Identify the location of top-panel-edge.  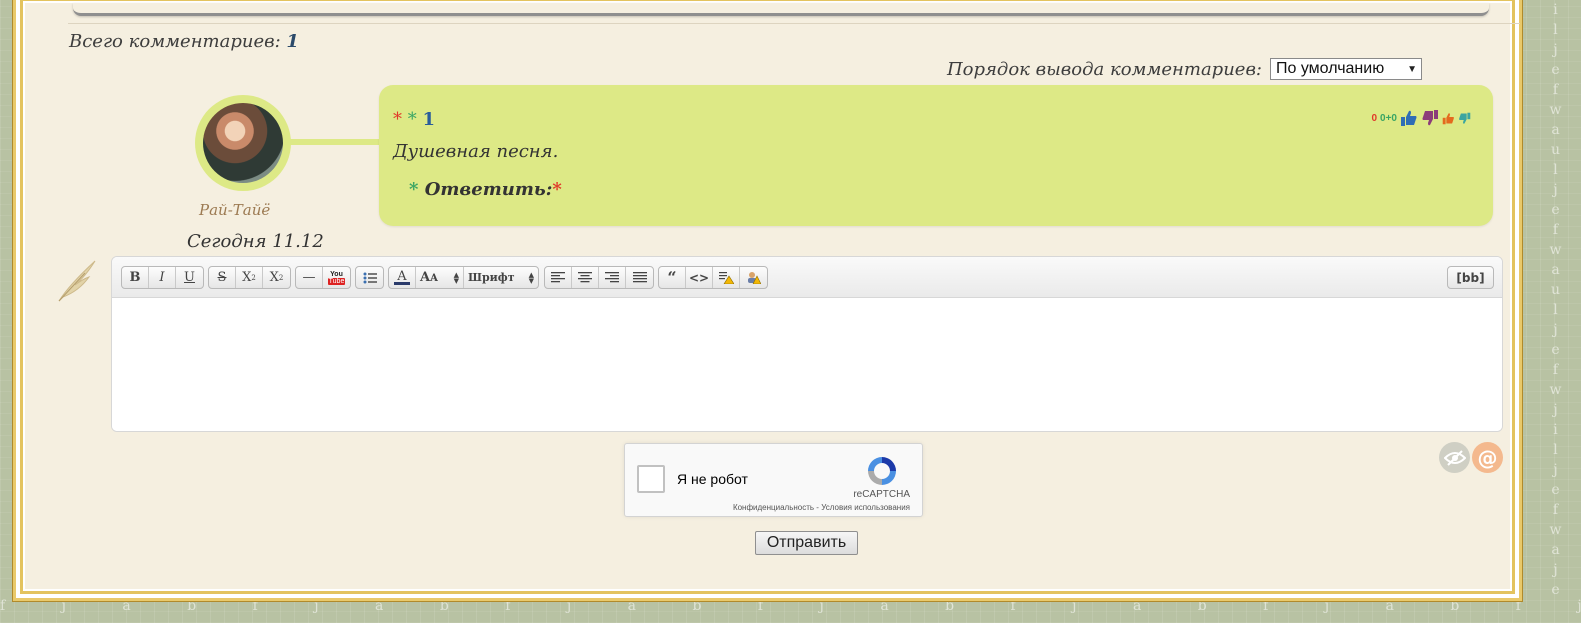
(781, 9).